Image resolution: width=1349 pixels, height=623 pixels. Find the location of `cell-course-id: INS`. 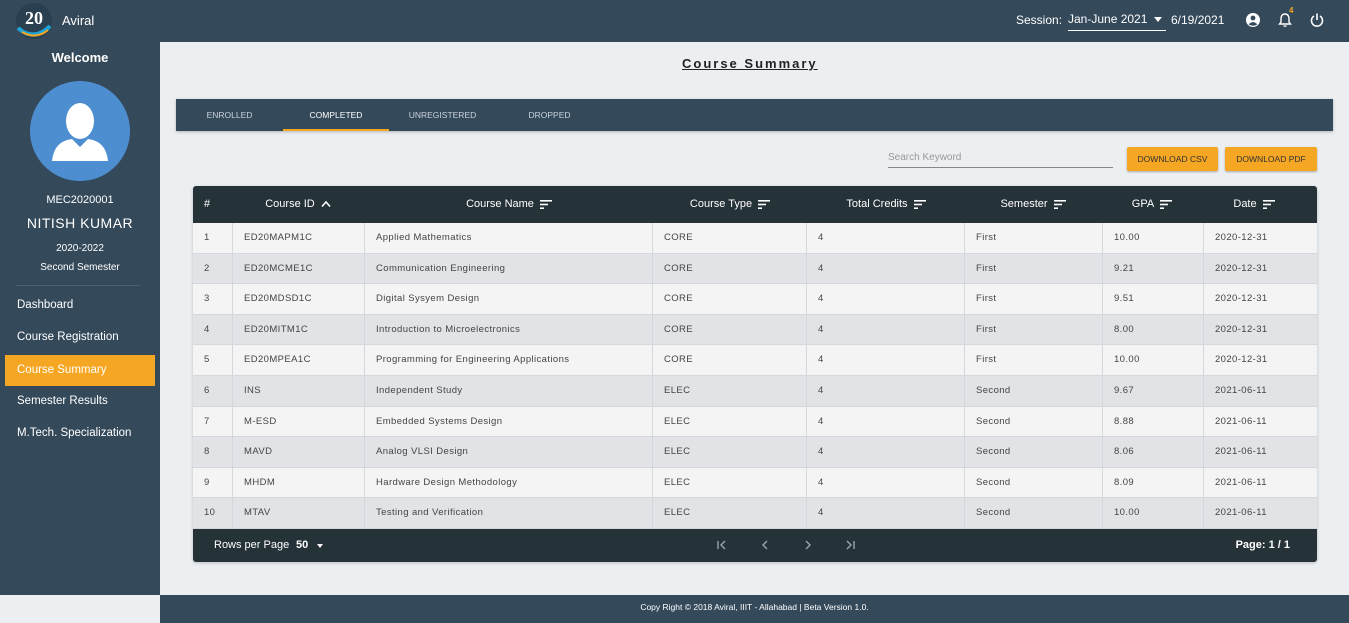

cell-course-id: INS is located at coordinates (299, 391).